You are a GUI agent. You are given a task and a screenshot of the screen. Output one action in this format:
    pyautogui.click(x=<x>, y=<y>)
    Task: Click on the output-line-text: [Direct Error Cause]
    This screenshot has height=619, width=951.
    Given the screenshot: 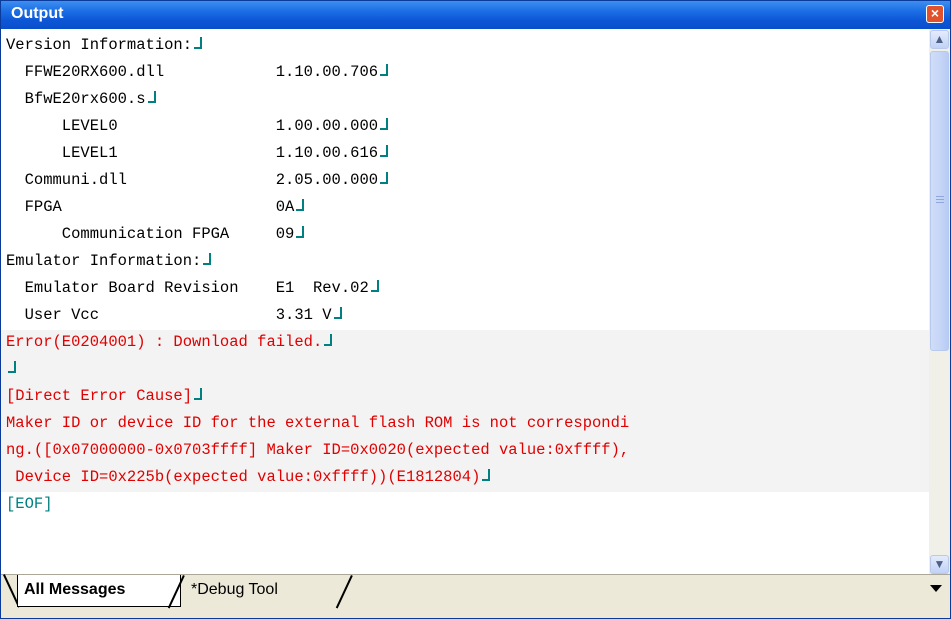 What is the action you would take?
    pyautogui.click(x=99, y=396)
    